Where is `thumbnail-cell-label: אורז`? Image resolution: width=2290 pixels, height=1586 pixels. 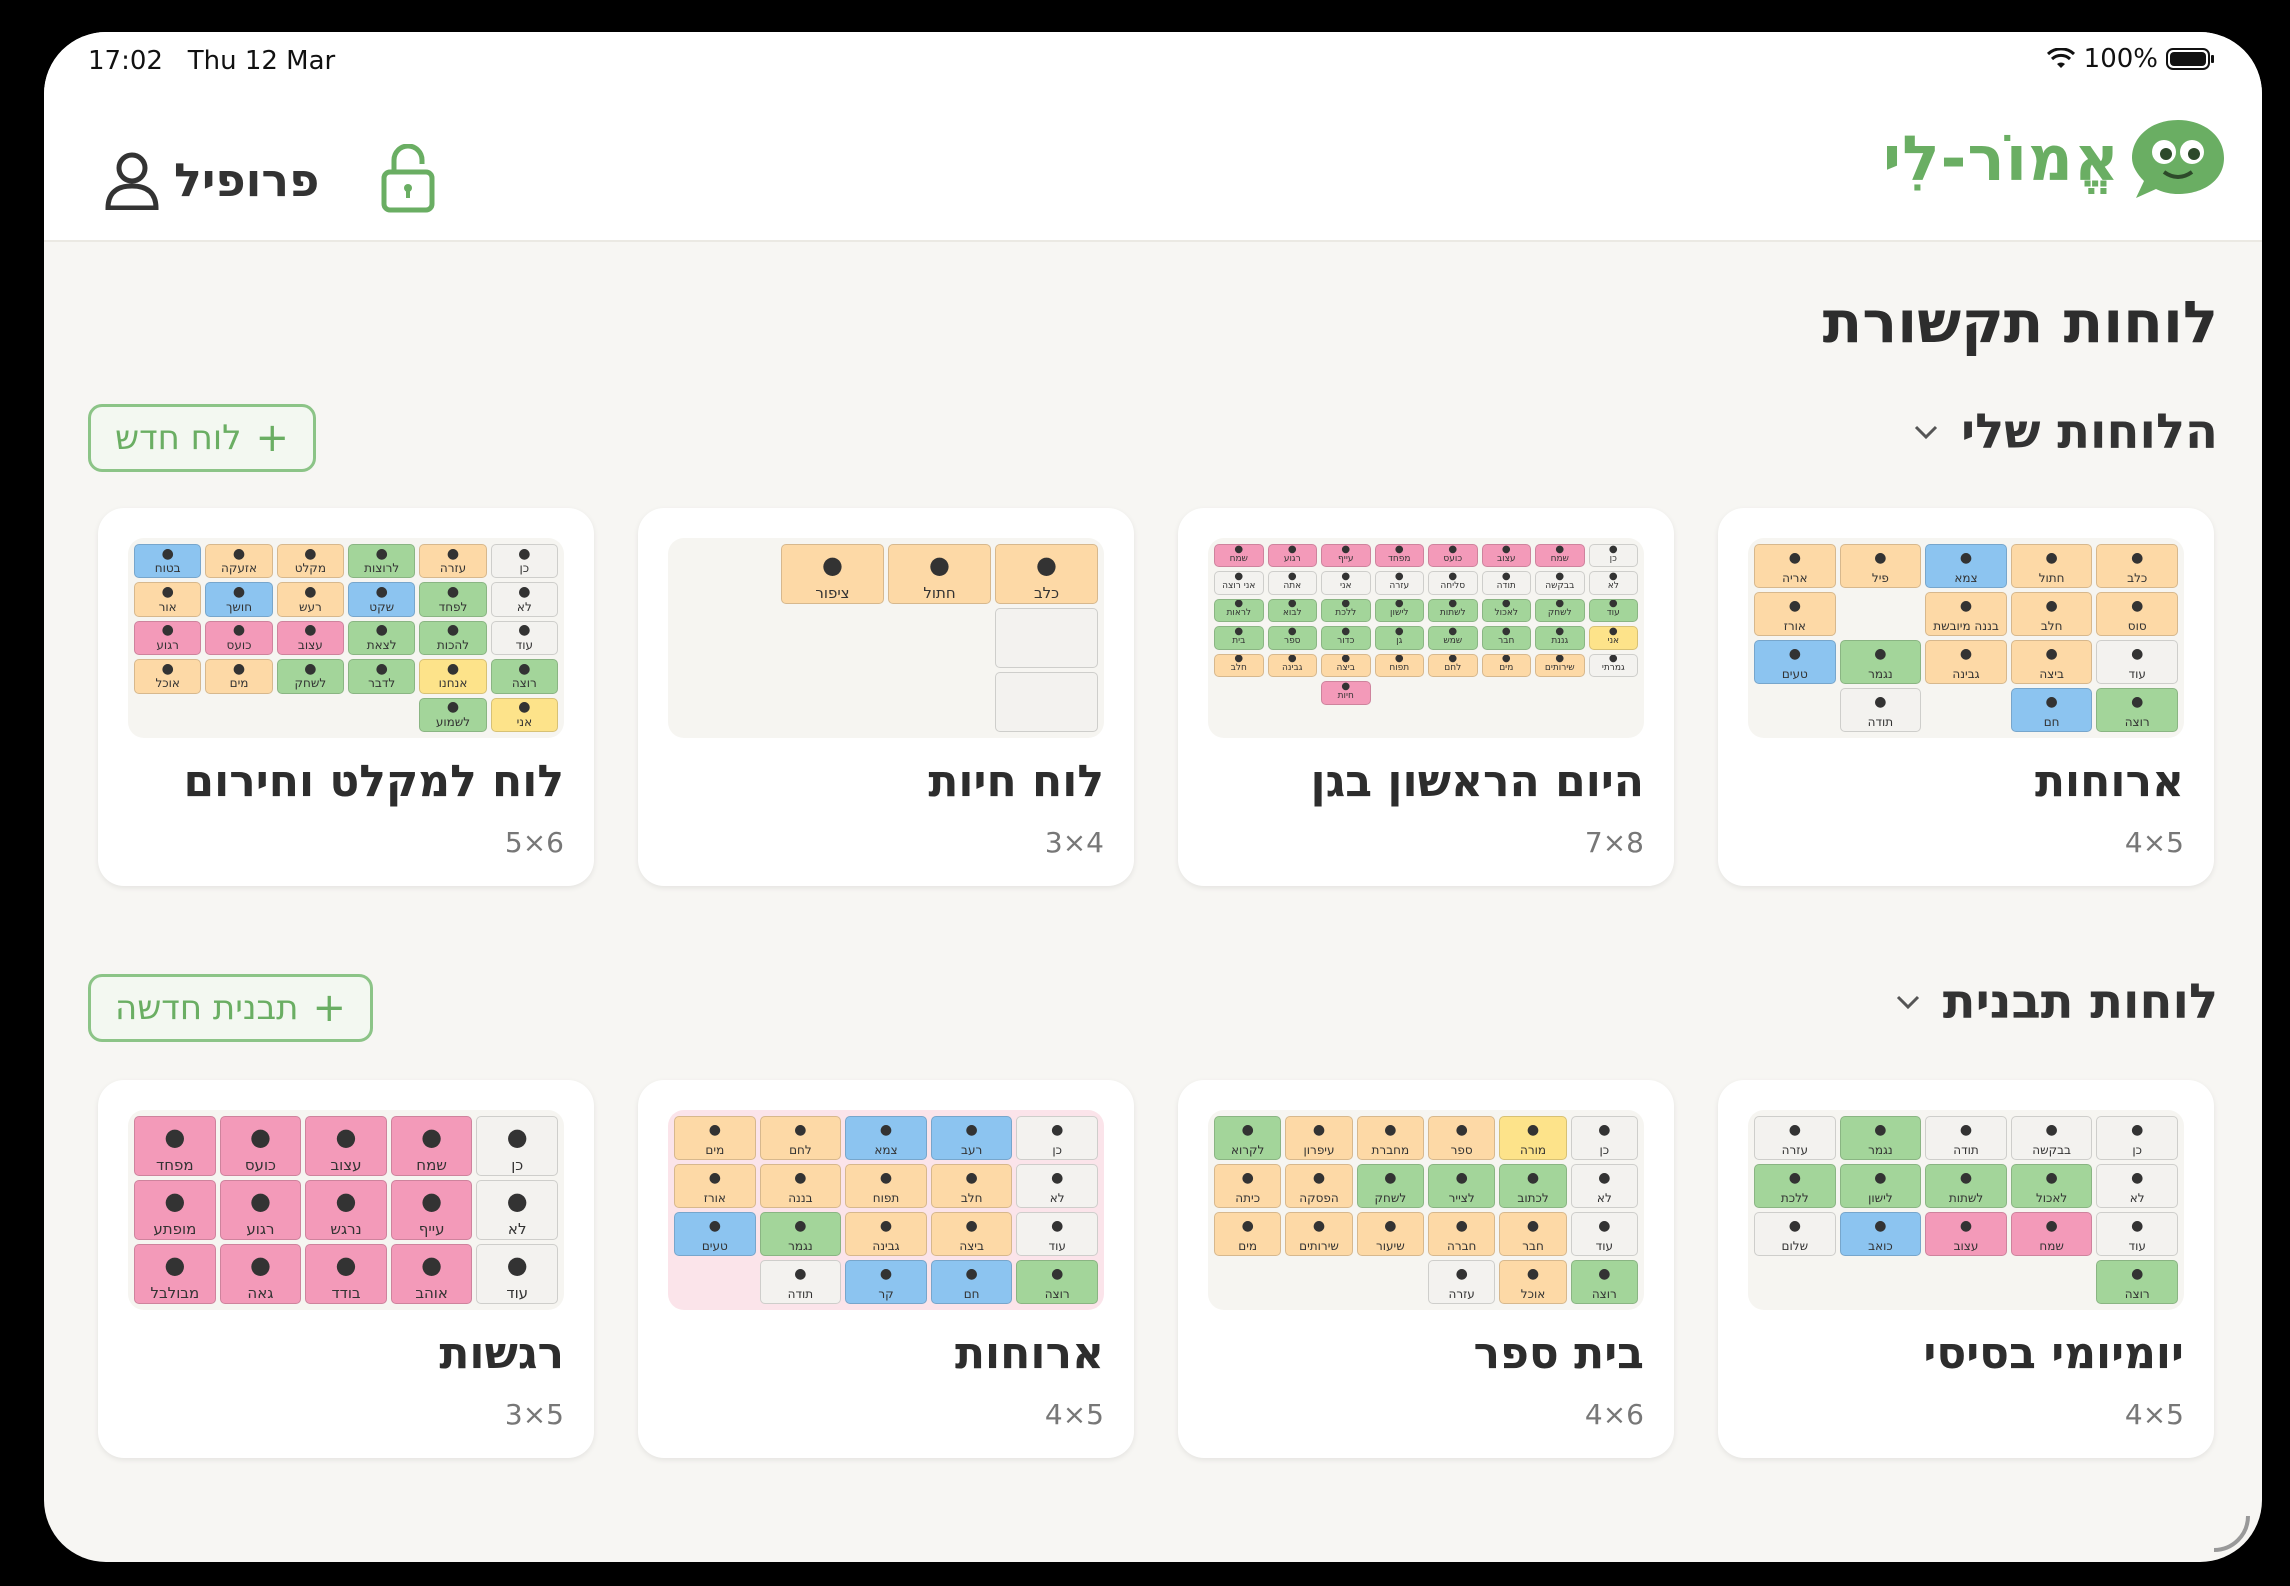 thumbnail-cell-label: אורז is located at coordinates (1794, 625).